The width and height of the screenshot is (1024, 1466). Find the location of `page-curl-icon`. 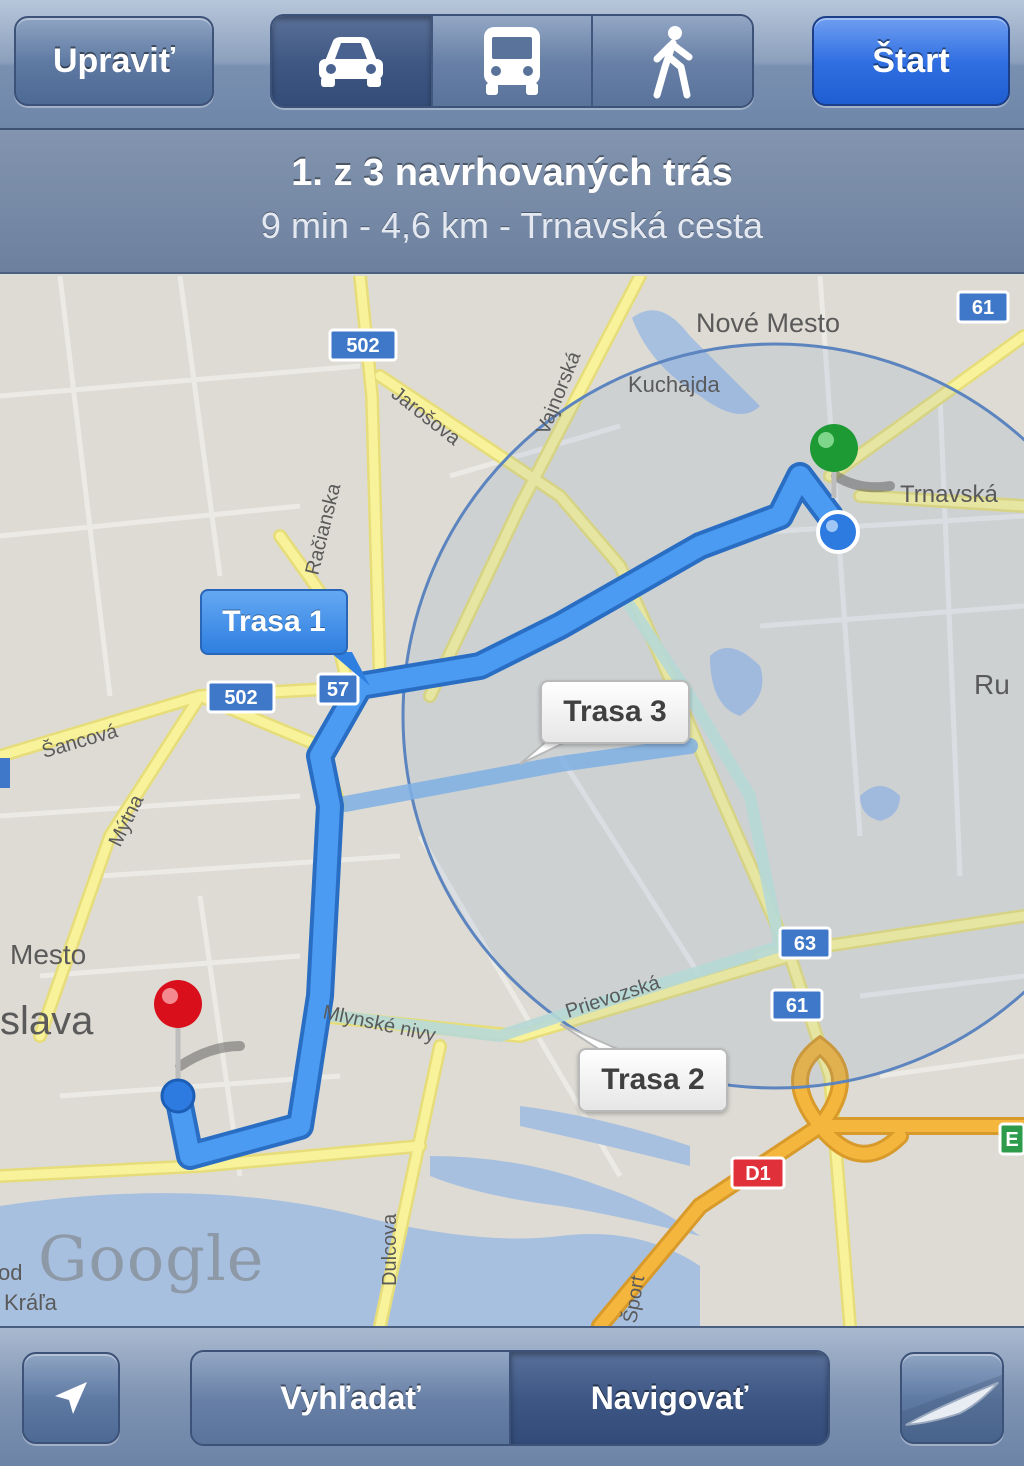

page-curl-icon is located at coordinates (952, 1408).